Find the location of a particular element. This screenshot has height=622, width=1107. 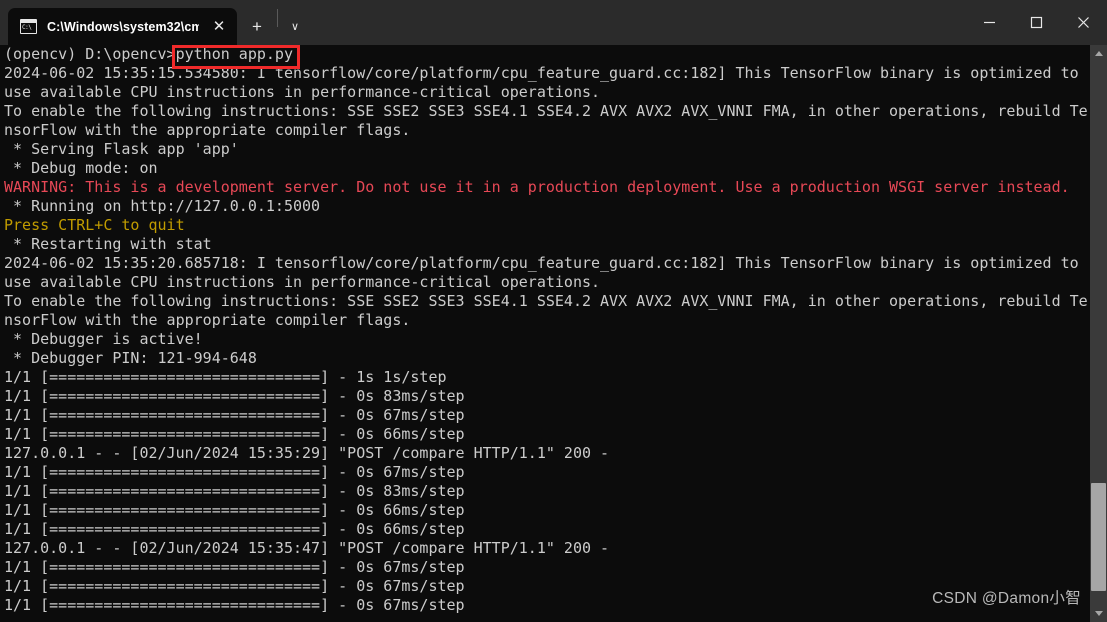

close-tab-icon: ✕ is located at coordinates (219, 27).